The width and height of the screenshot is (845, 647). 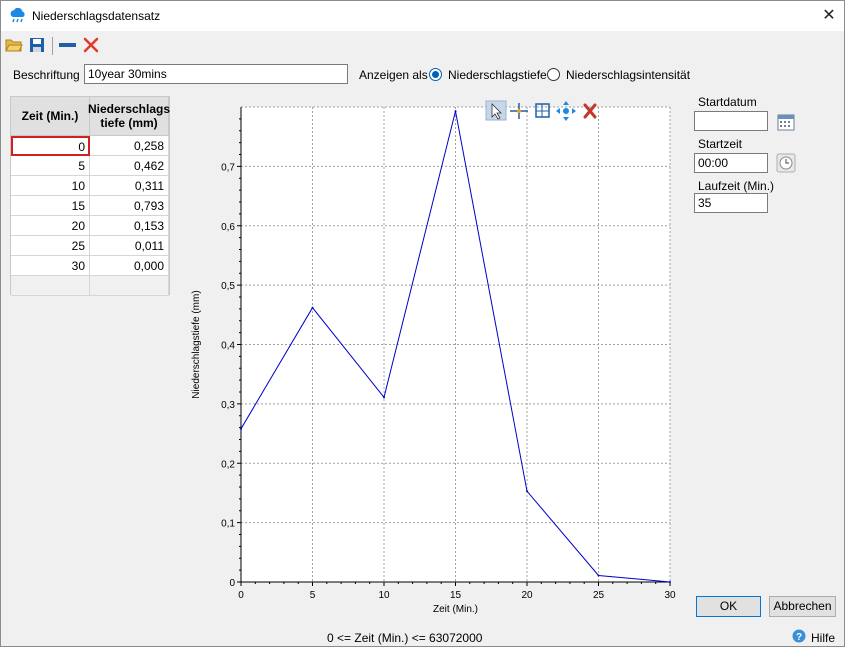 I want to click on x-tick-label: 0, so click(x=241, y=595).